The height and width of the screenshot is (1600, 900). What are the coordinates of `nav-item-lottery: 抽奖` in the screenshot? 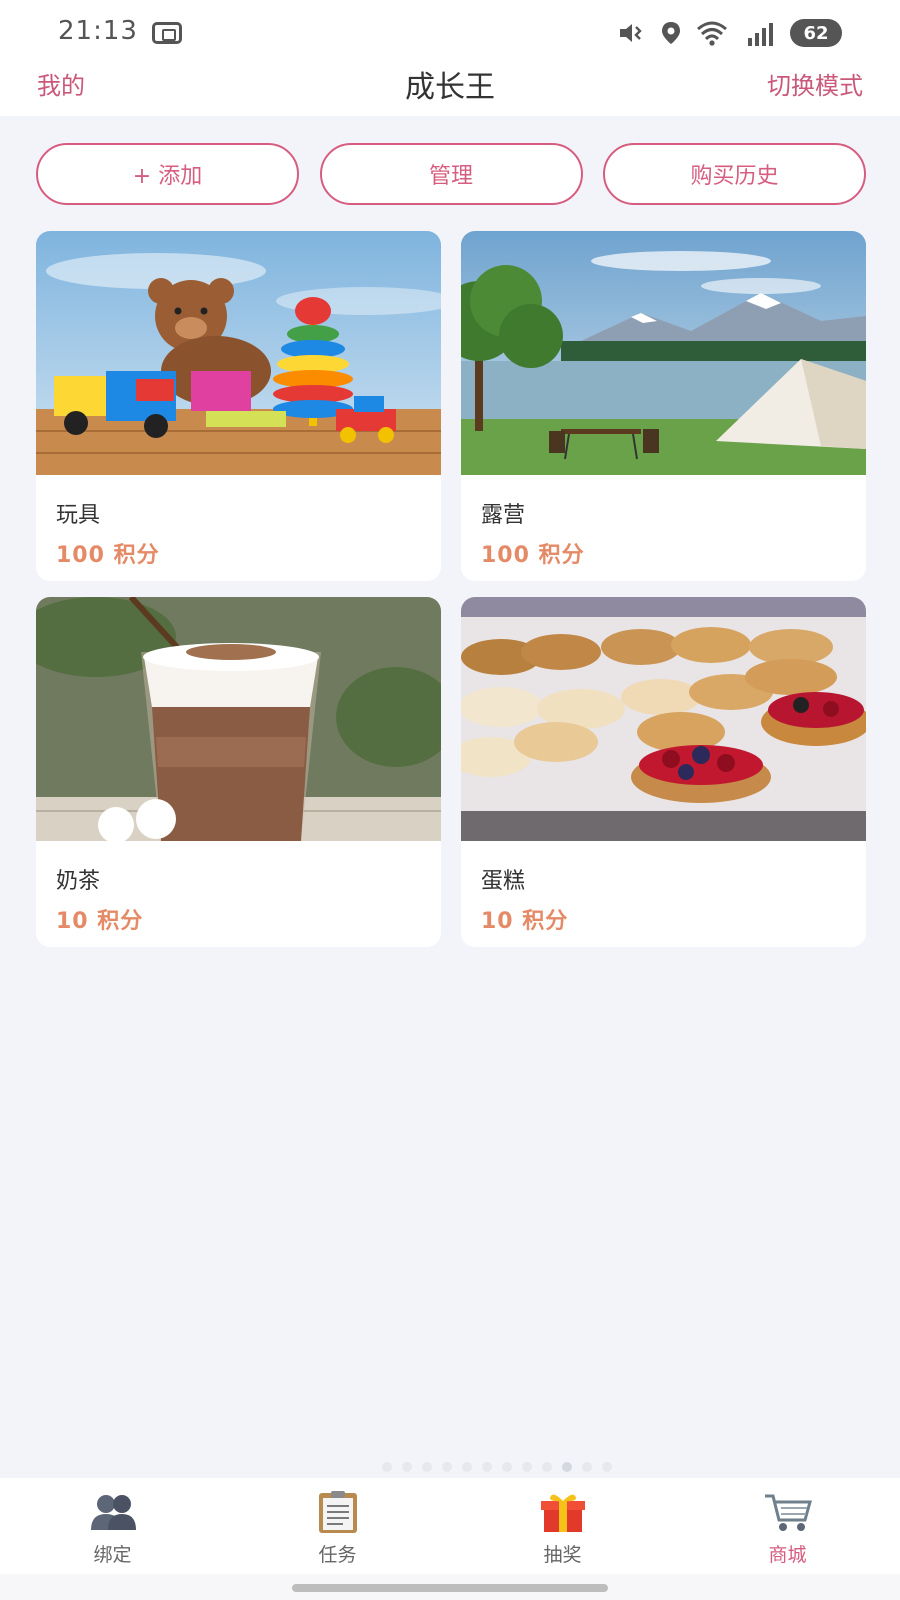 It's located at (562, 1526).